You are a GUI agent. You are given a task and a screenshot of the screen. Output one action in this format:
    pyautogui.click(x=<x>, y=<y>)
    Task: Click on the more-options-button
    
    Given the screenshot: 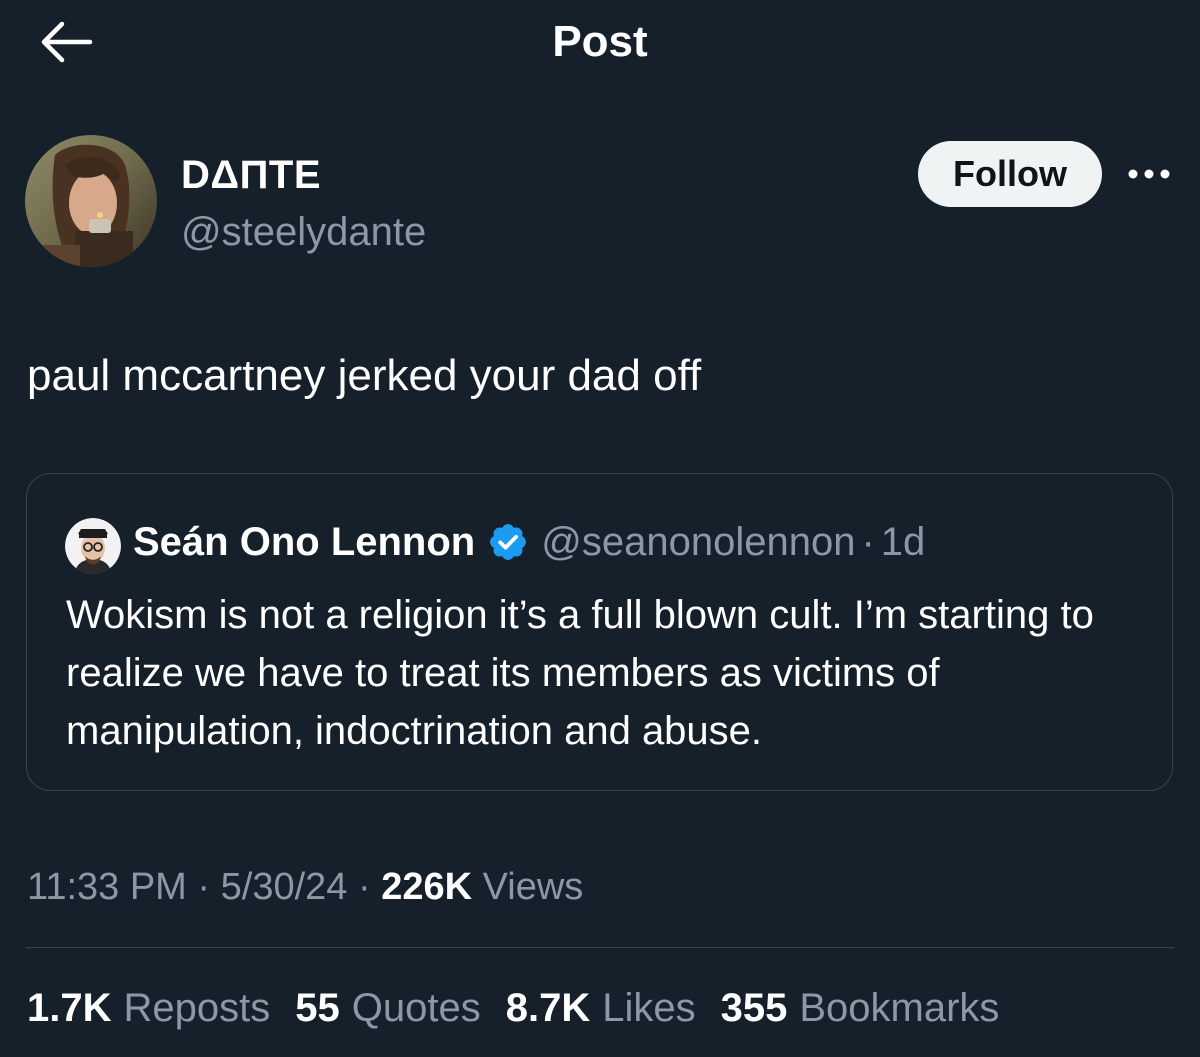 What is the action you would take?
    pyautogui.click(x=1149, y=174)
    